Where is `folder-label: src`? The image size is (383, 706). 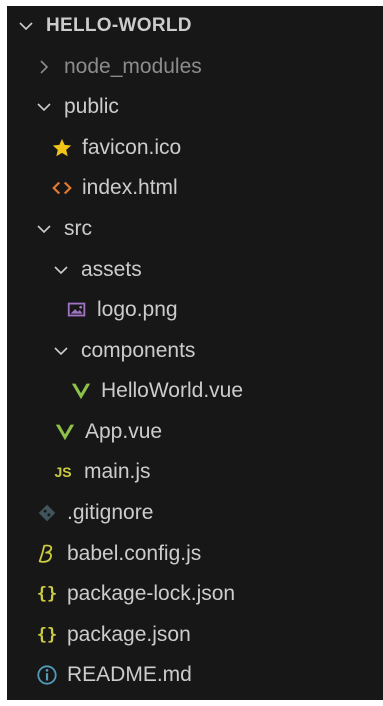 folder-label: src is located at coordinates (78, 228).